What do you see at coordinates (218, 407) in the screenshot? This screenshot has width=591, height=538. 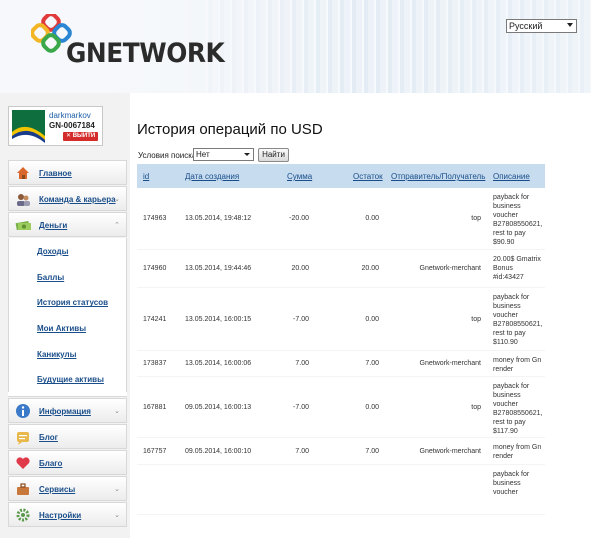 I see `cell-date: 09.05.2014, 16:00:13` at bounding box center [218, 407].